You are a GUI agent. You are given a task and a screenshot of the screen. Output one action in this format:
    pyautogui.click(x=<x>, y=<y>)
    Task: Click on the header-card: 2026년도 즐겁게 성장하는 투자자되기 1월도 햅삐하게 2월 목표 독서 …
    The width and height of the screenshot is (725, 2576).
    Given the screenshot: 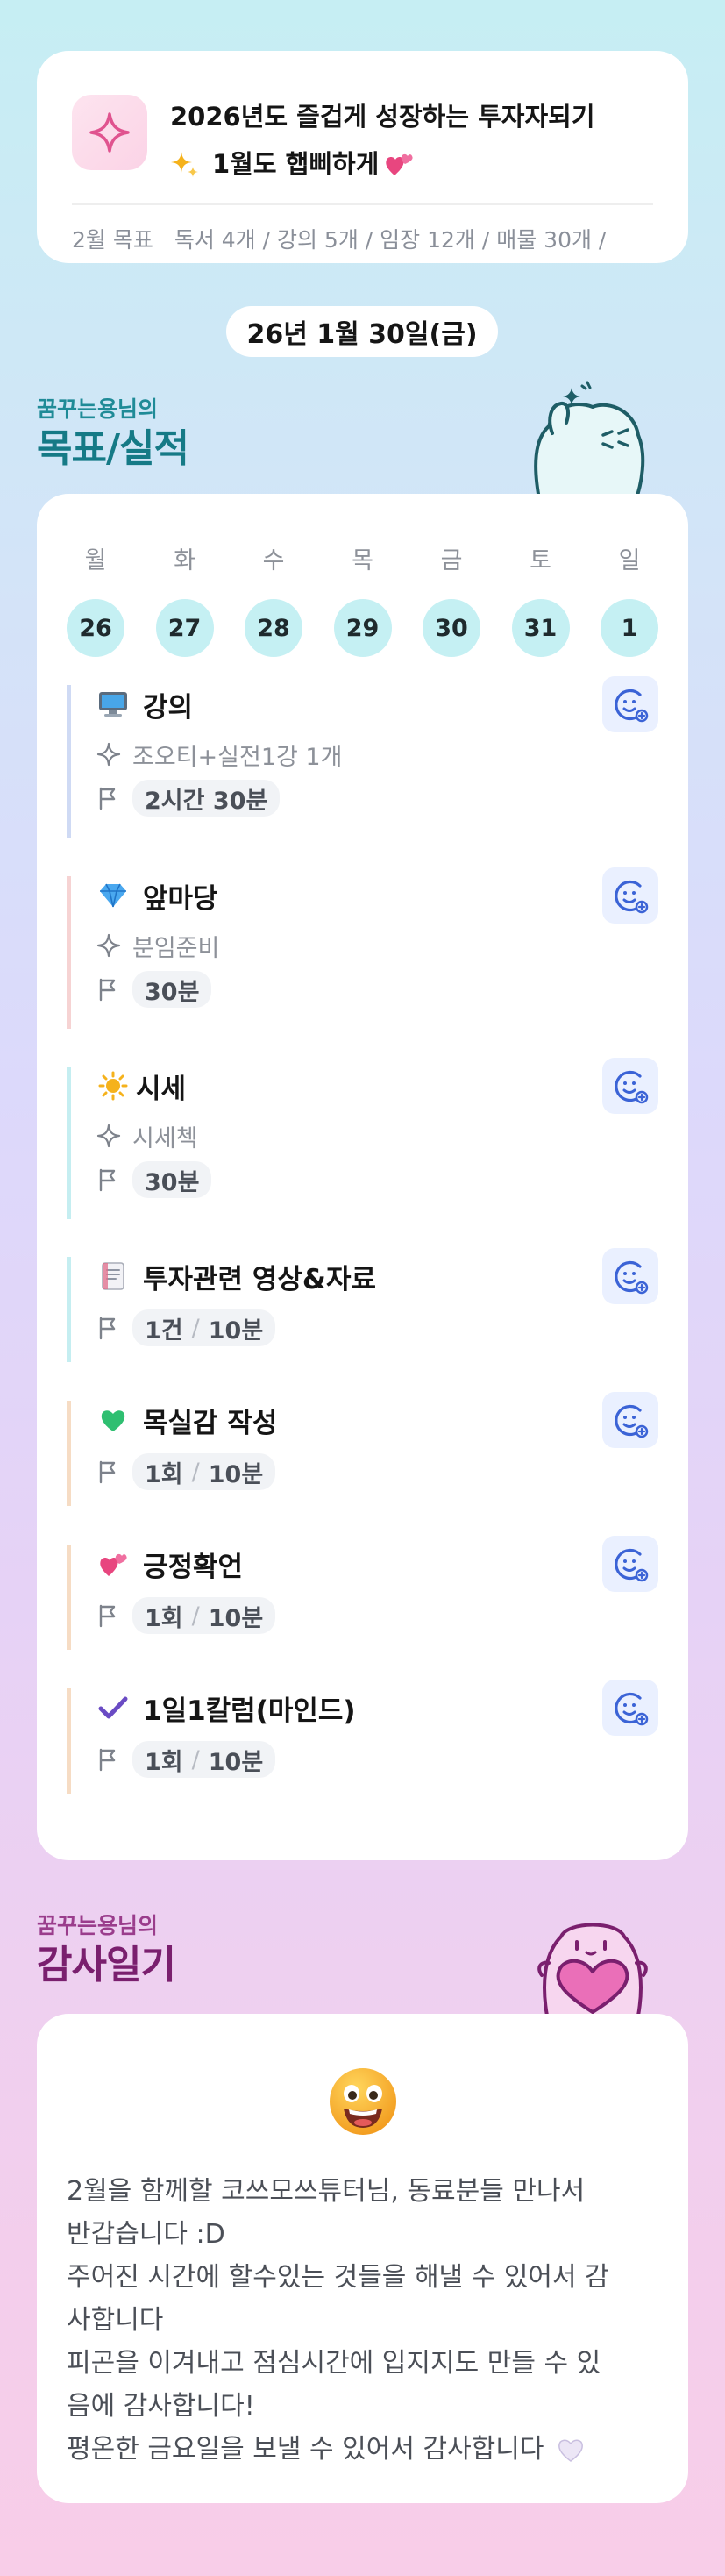 What is the action you would take?
    pyautogui.click(x=362, y=157)
    